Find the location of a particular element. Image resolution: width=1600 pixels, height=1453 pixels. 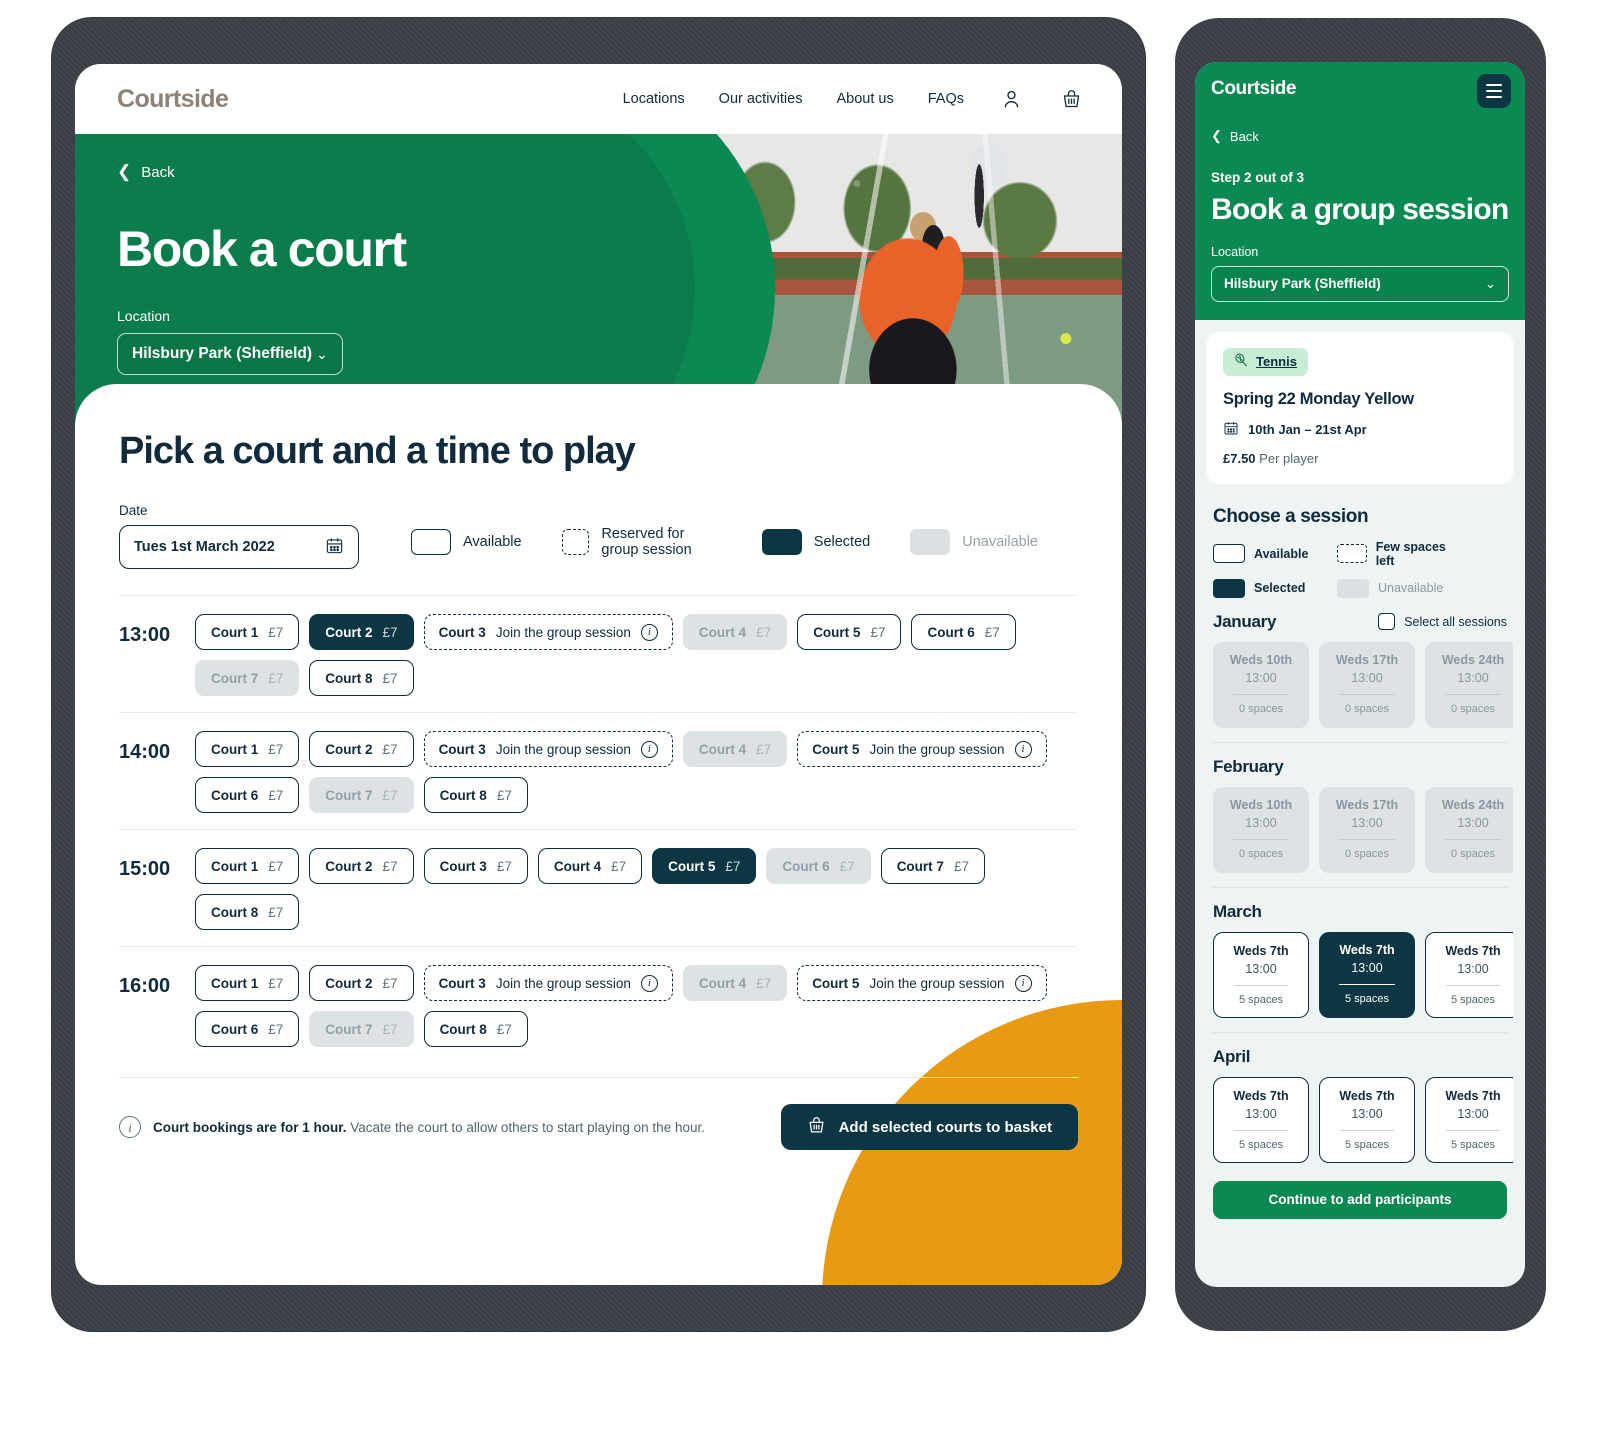

legend-item-available: Available is located at coordinates (466, 542).